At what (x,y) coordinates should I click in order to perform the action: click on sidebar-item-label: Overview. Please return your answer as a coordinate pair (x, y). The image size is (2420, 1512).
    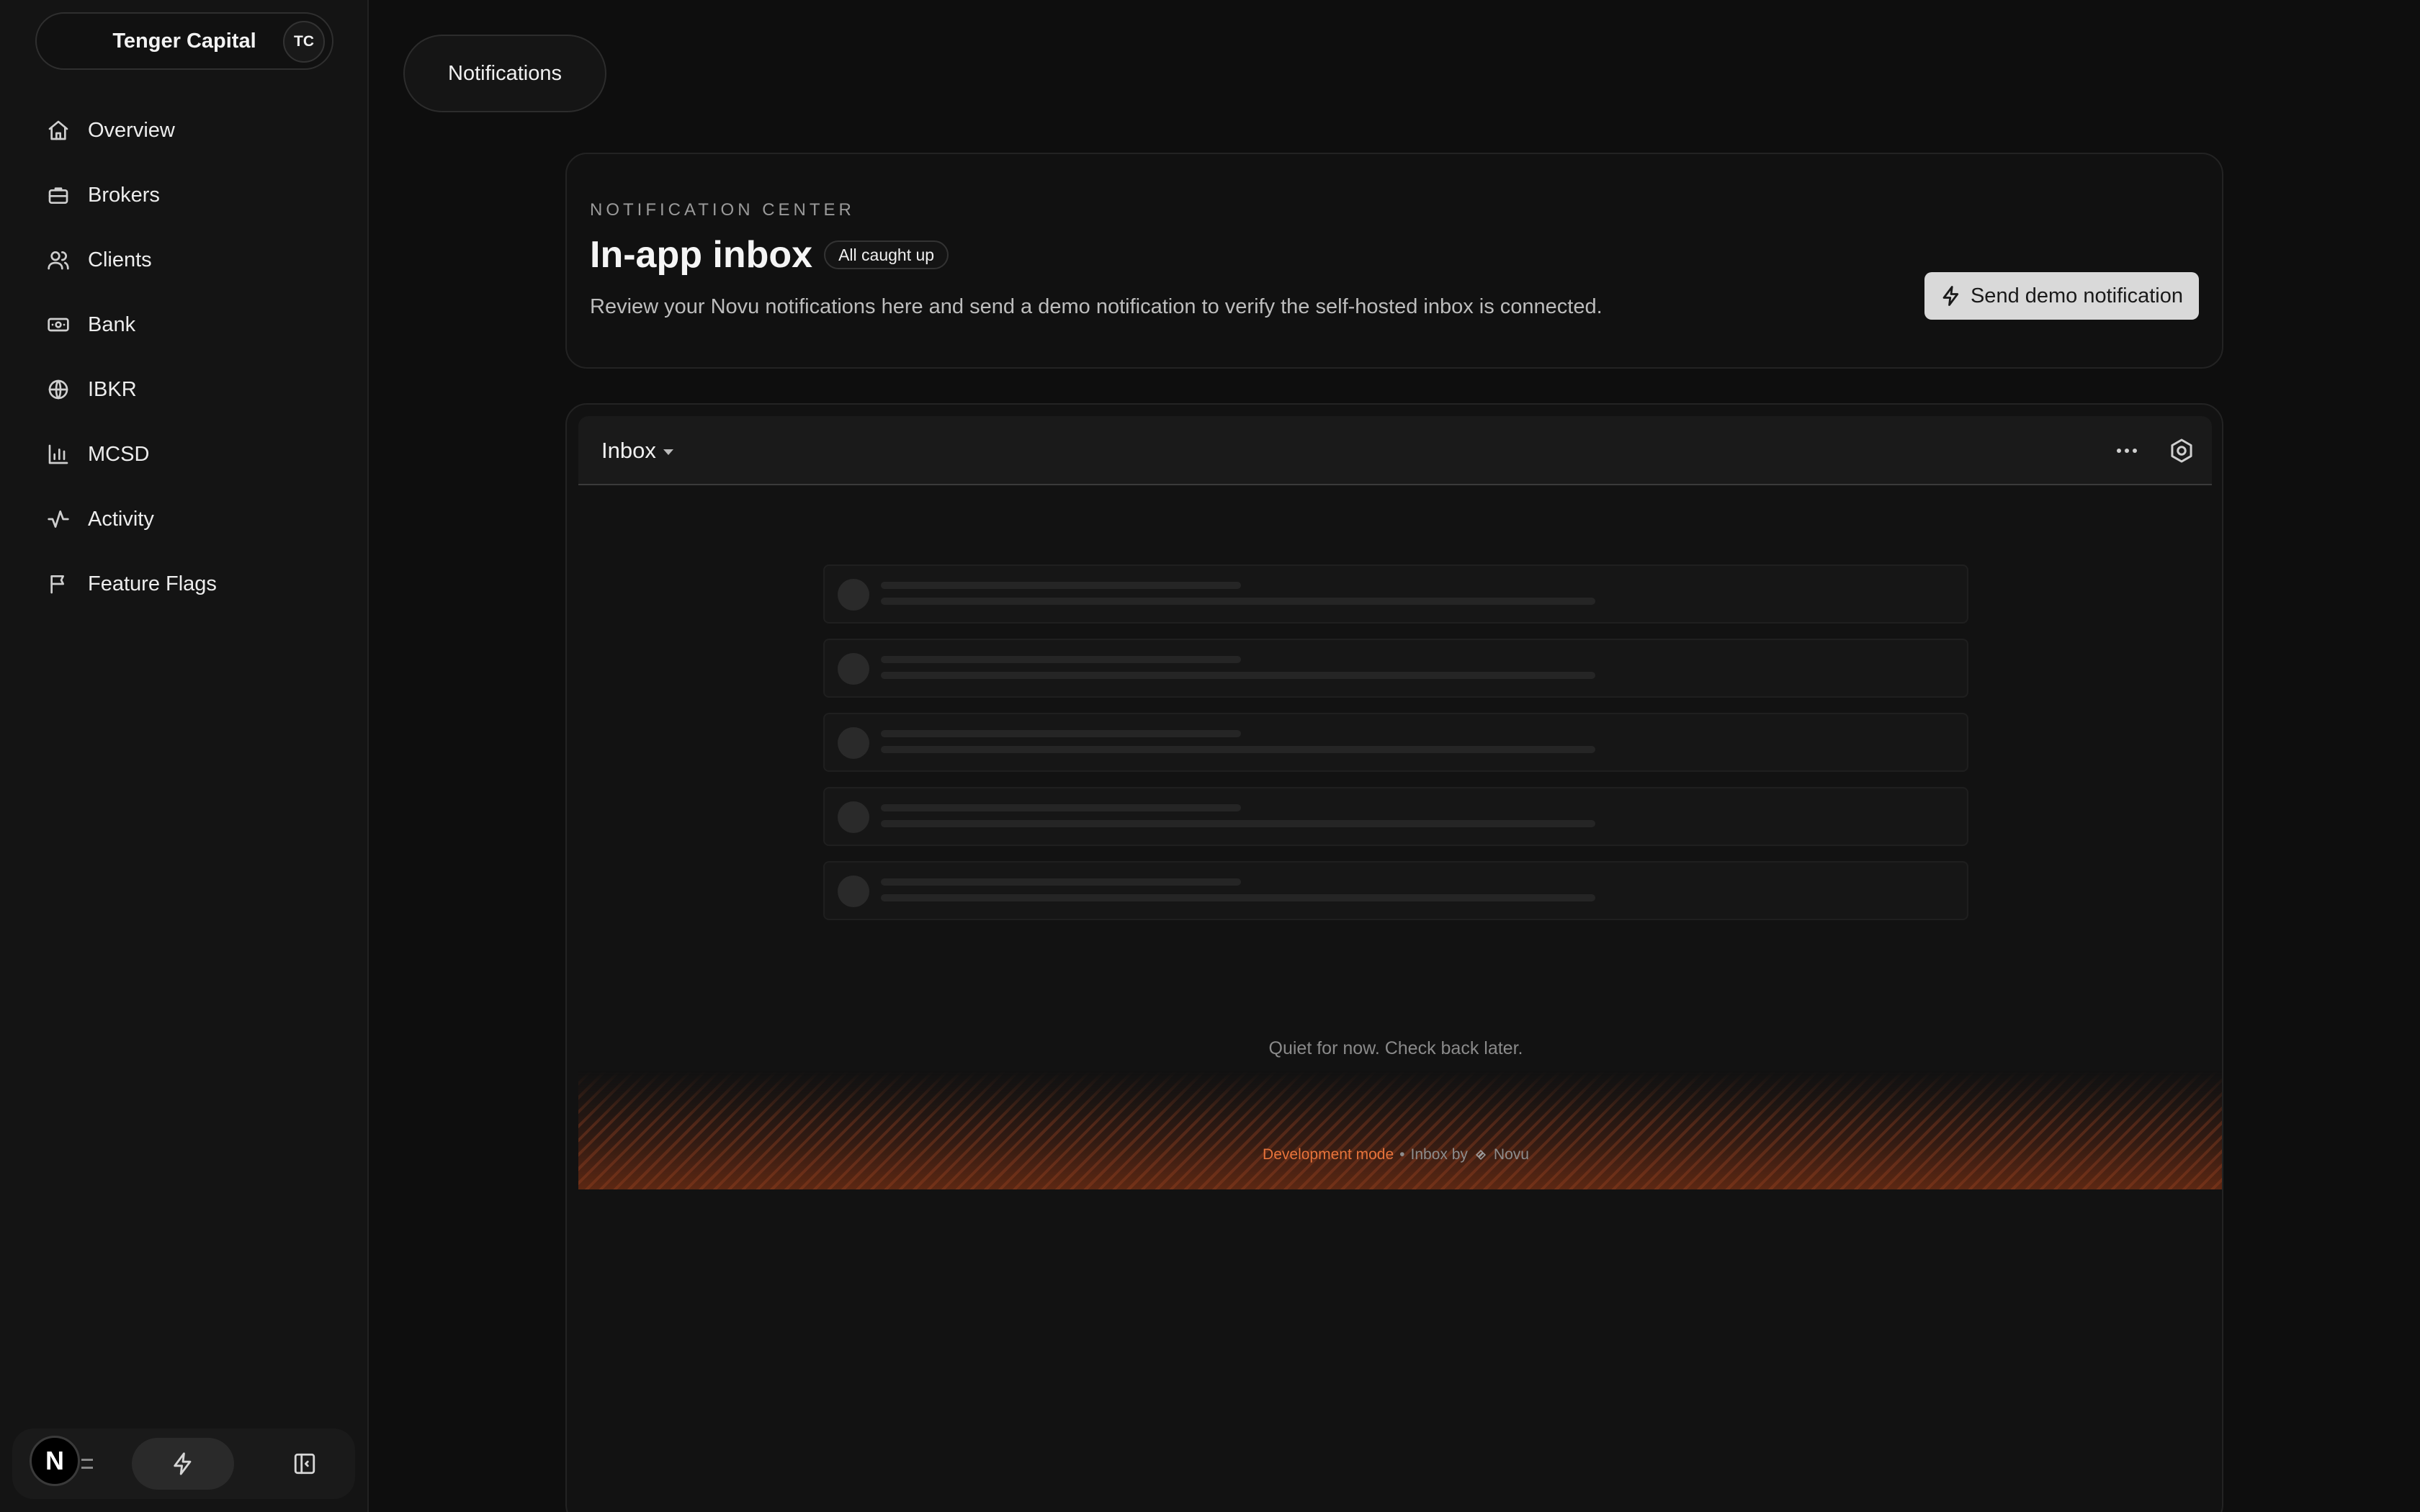
    Looking at the image, I should click on (131, 130).